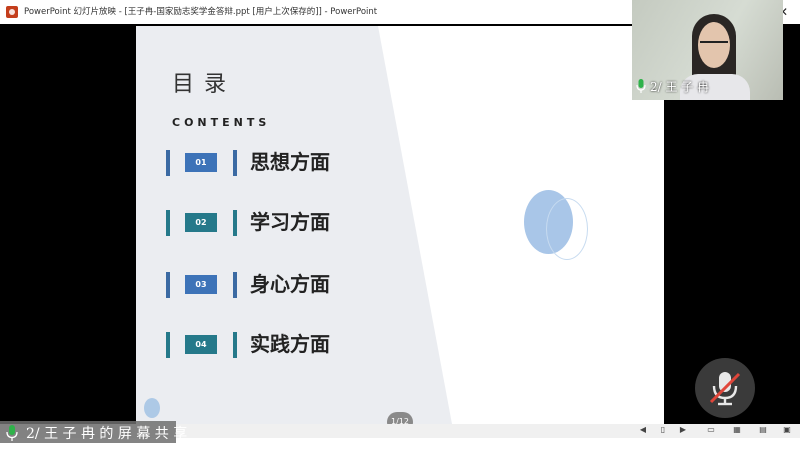 The height and width of the screenshot is (450, 800). What do you see at coordinates (643, 430) in the screenshot?
I see `previous-icon: ◀` at bounding box center [643, 430].